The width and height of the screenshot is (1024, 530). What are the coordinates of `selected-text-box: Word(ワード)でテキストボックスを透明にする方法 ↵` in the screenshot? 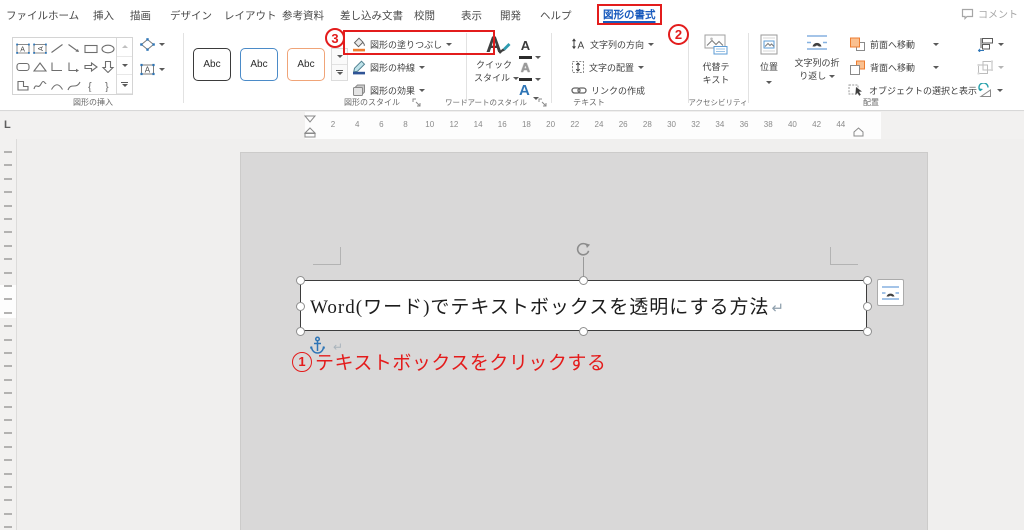 It's located at (583, 305).